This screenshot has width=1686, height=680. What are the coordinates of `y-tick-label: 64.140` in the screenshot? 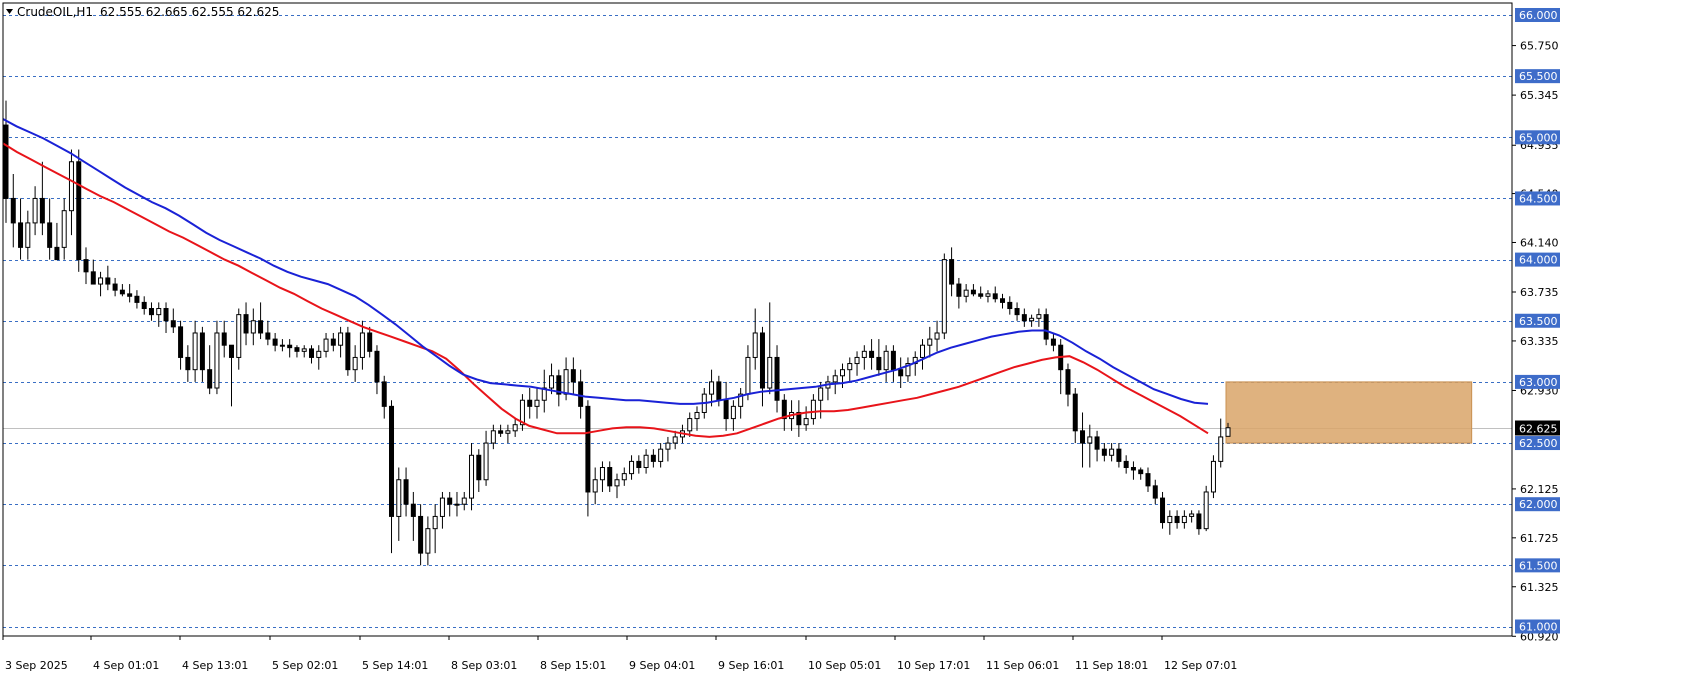 It's located at (1539, 242).